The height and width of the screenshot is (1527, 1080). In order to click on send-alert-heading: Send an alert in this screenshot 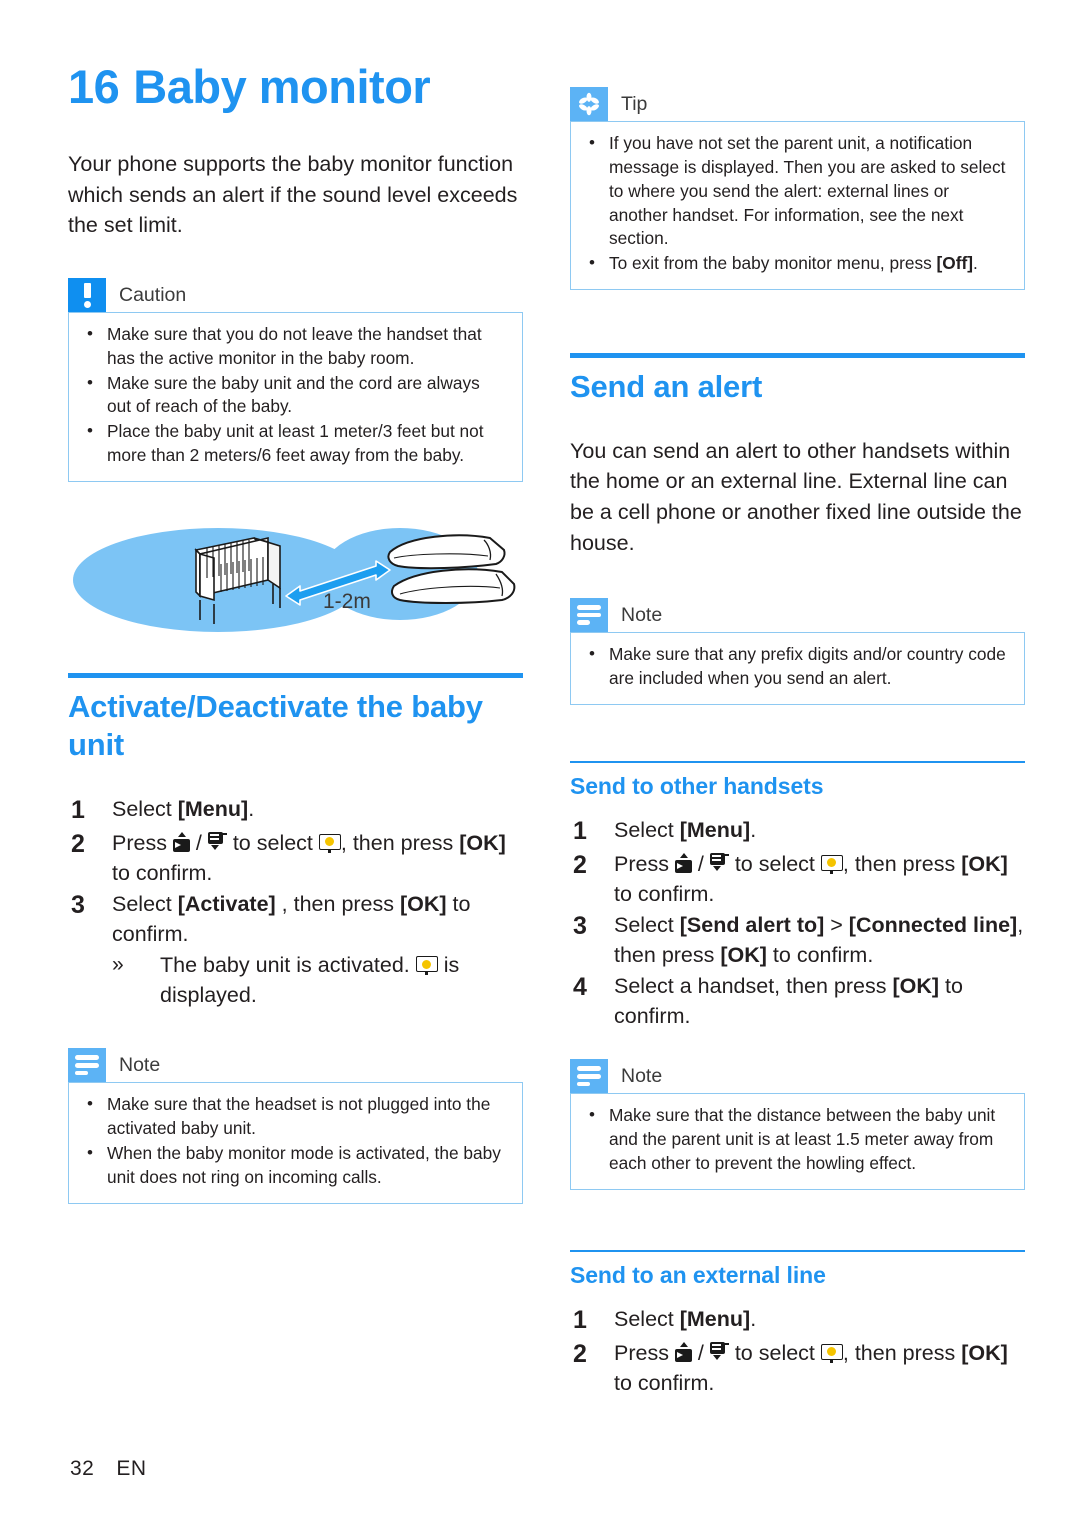, I will do `click(666, 387)`.